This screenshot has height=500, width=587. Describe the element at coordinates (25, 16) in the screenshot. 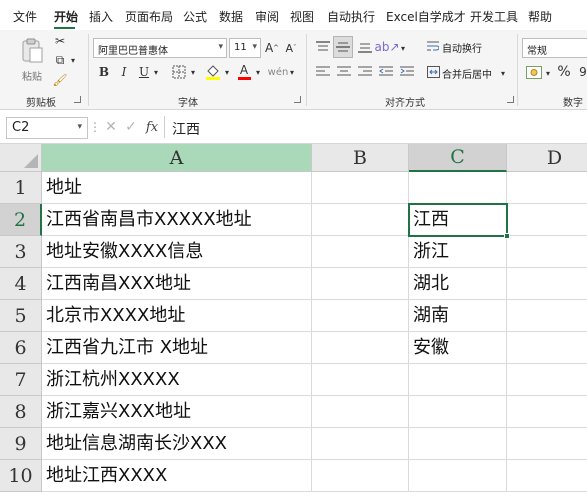

I see `menu-file: 文件` at that location.